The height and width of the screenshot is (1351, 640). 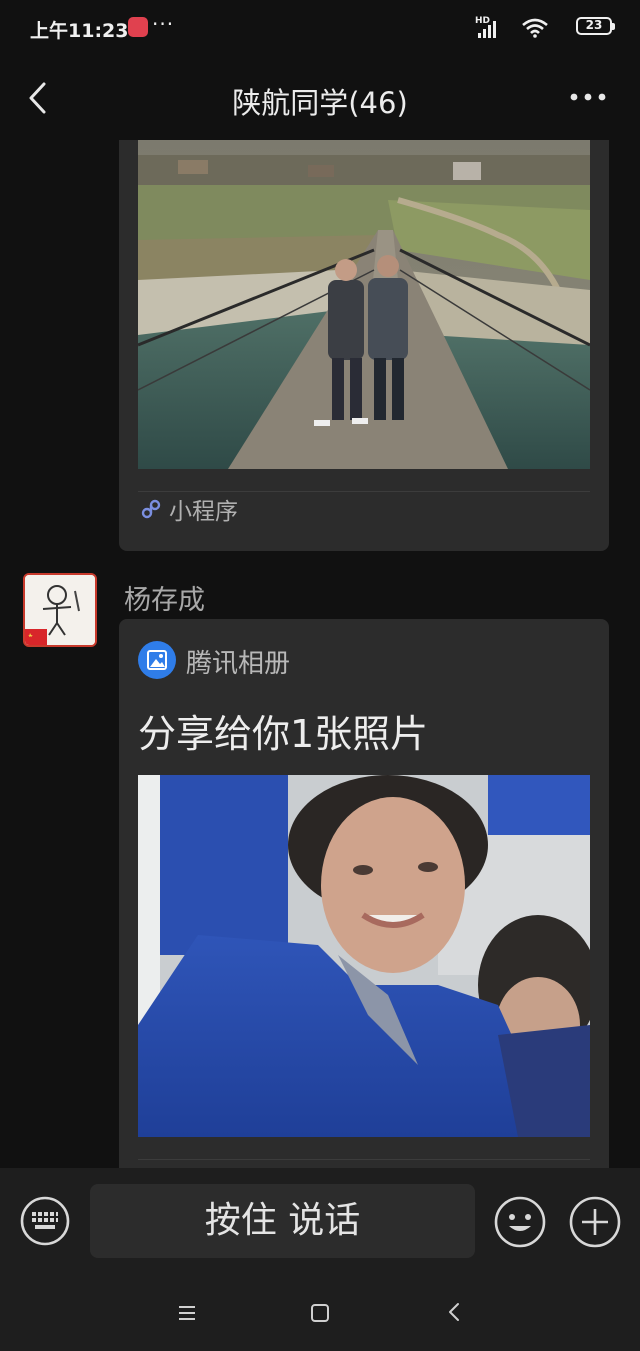 What do you see at coordinates (595, 1222) in the screenshot?
I see `plus-icon` at bounding box center [595, 1222].